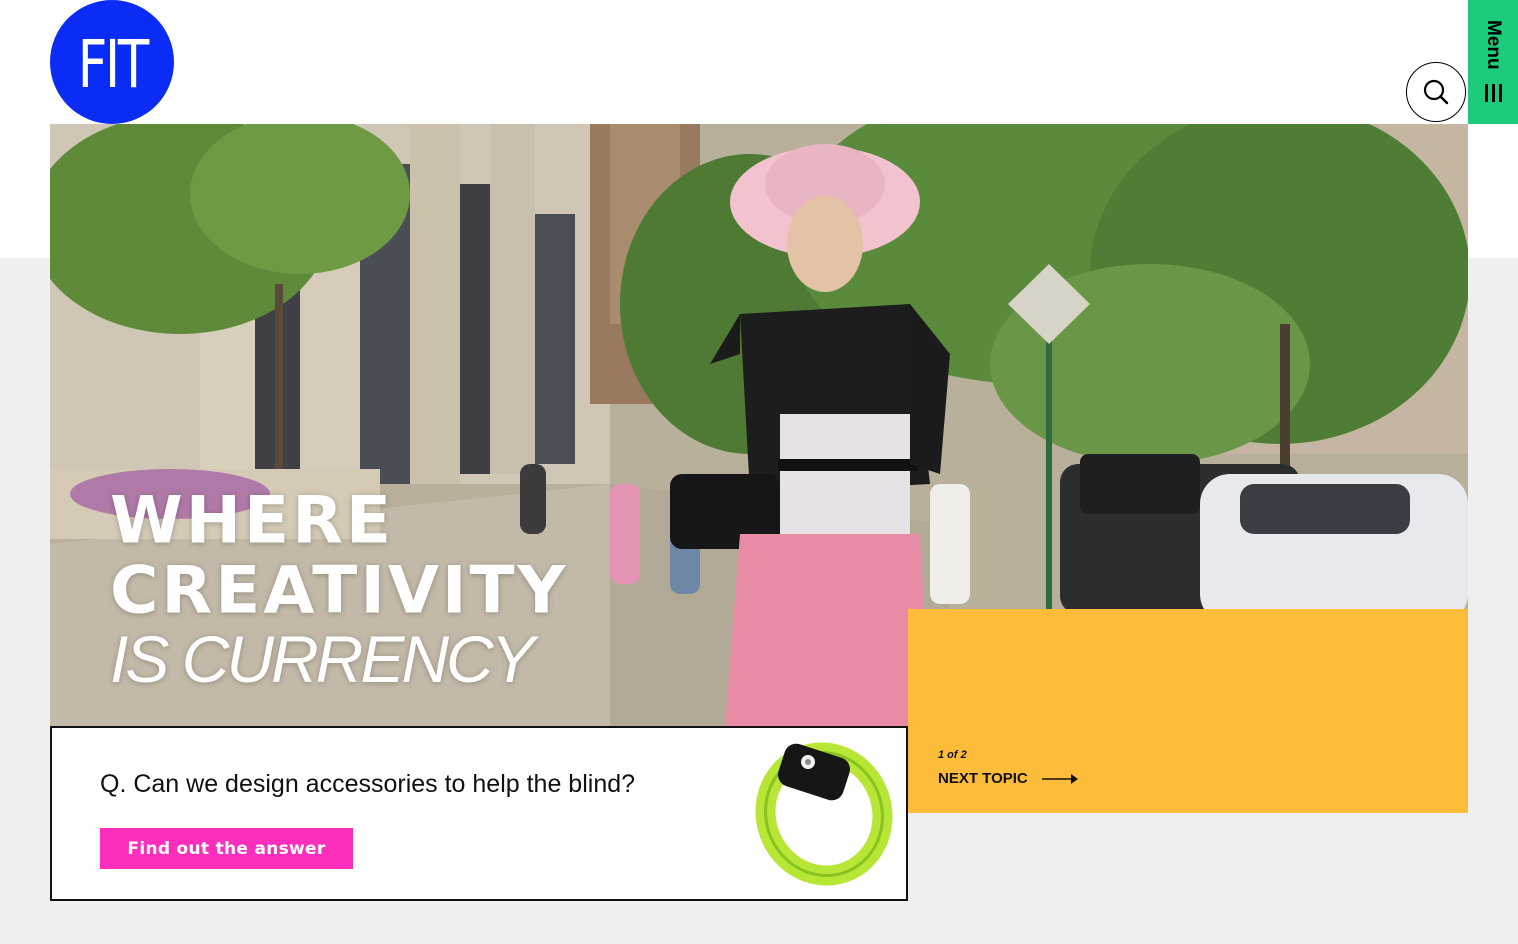 The image size is (1518, 944). Describe the element at coordinates (252, 520) in the screenshot. I see `headline-line-1: WHERE` at that location.